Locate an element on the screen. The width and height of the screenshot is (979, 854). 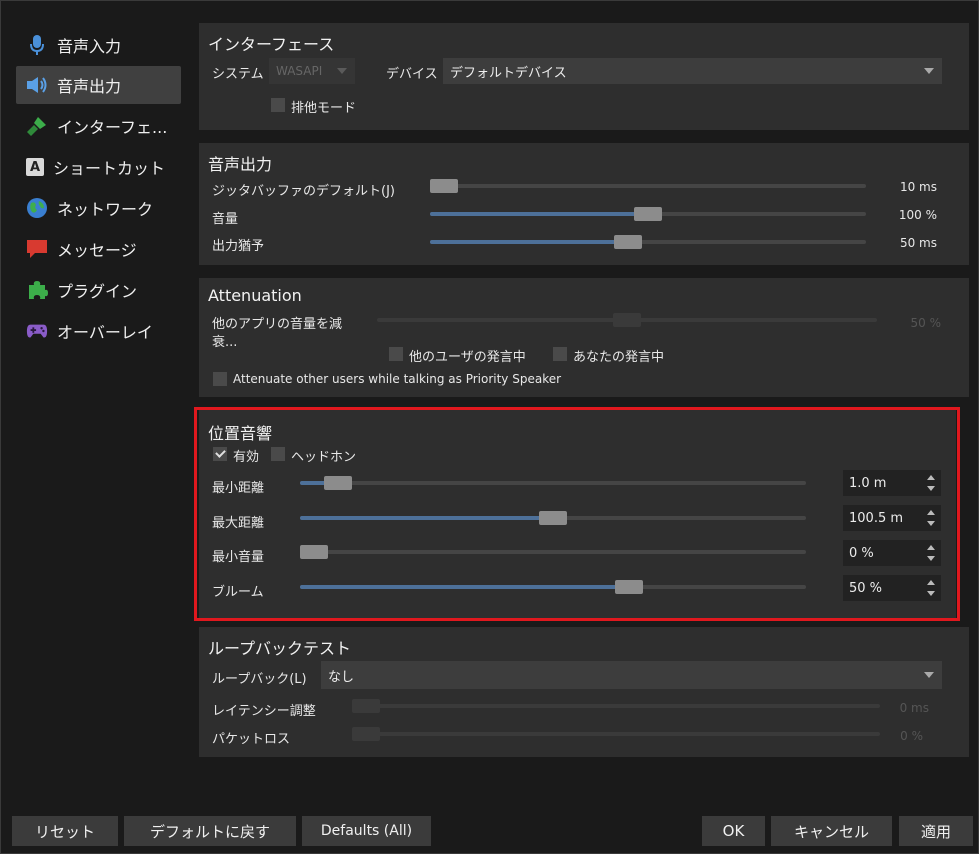
sidebar-item-overlay: オーバーレイ is located at coordinates (98, 331).